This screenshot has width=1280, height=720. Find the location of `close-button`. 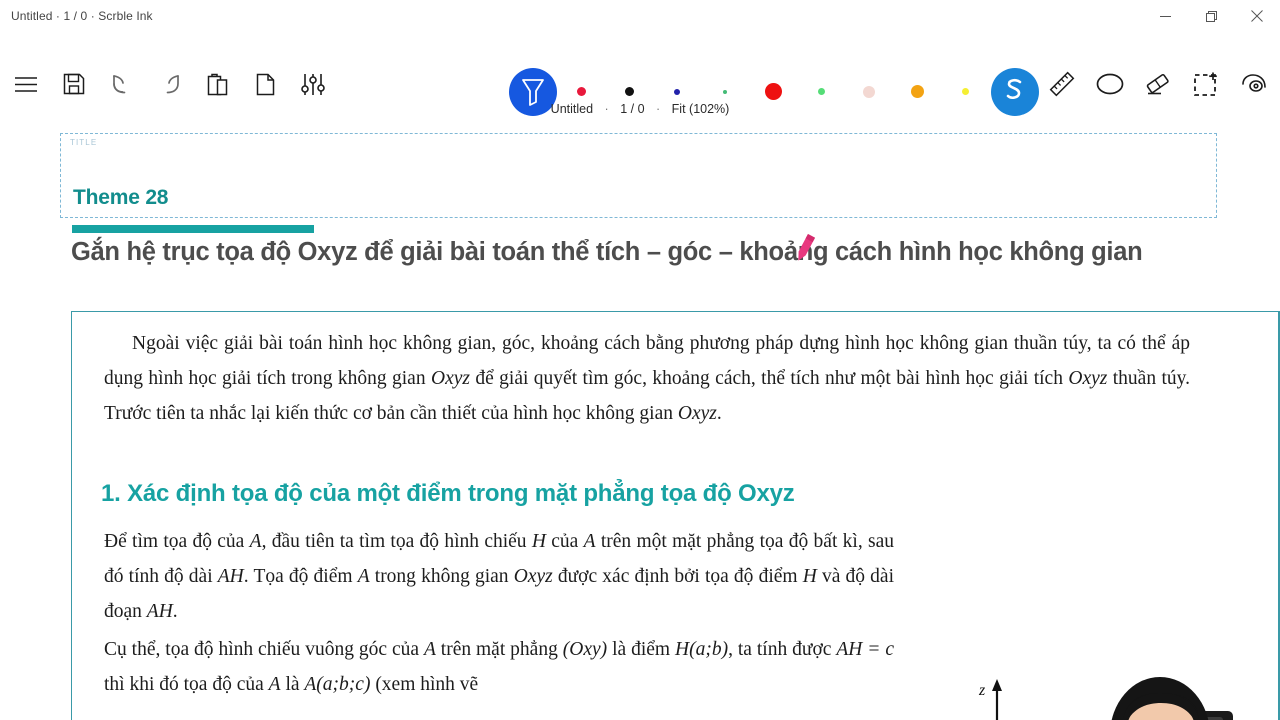

close-button is located at coordinates (1257, 16).